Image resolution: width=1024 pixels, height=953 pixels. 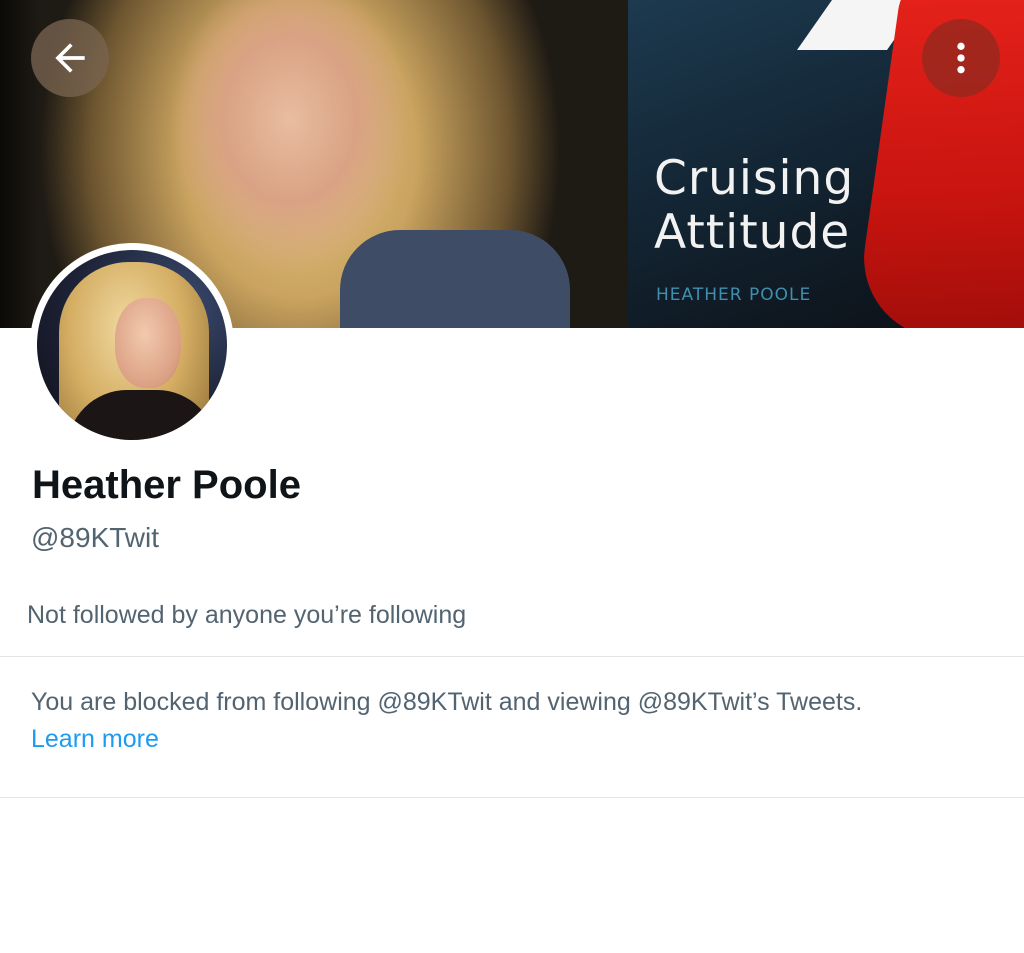 I want to click on more-vertical-icon, so click(x=961, y=58).